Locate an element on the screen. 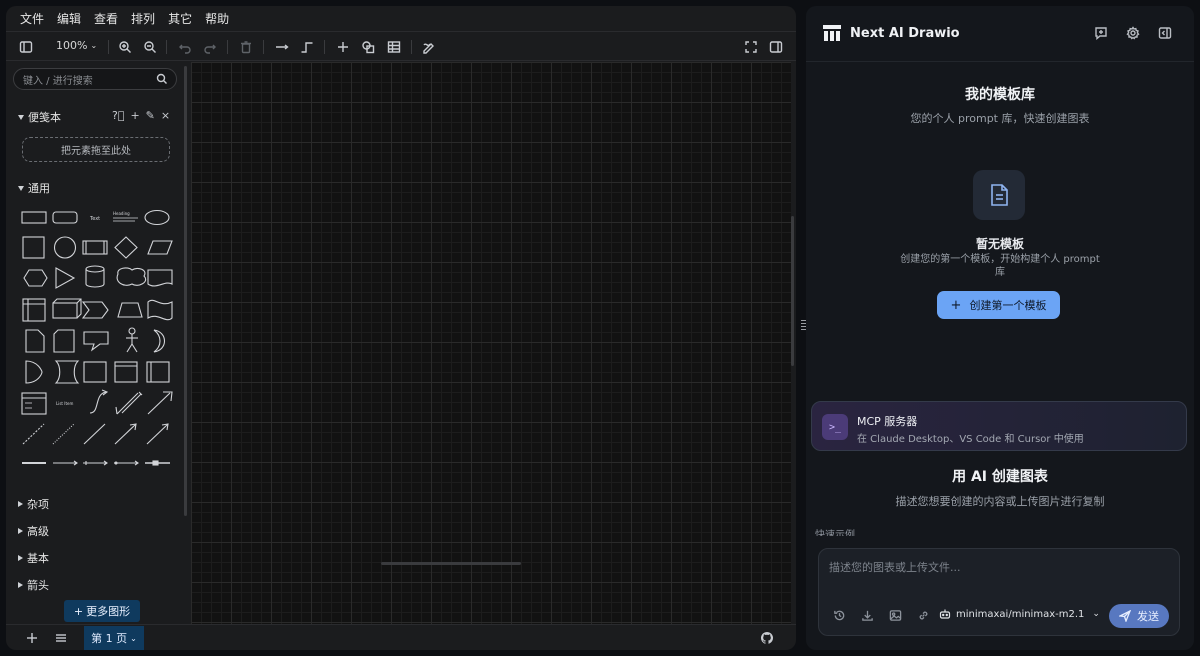 This screenshot has width=1200, height=656. menu-bar: 文件 编辑 查看 排列 其它 帮助 is located at coordinates (401, 18).